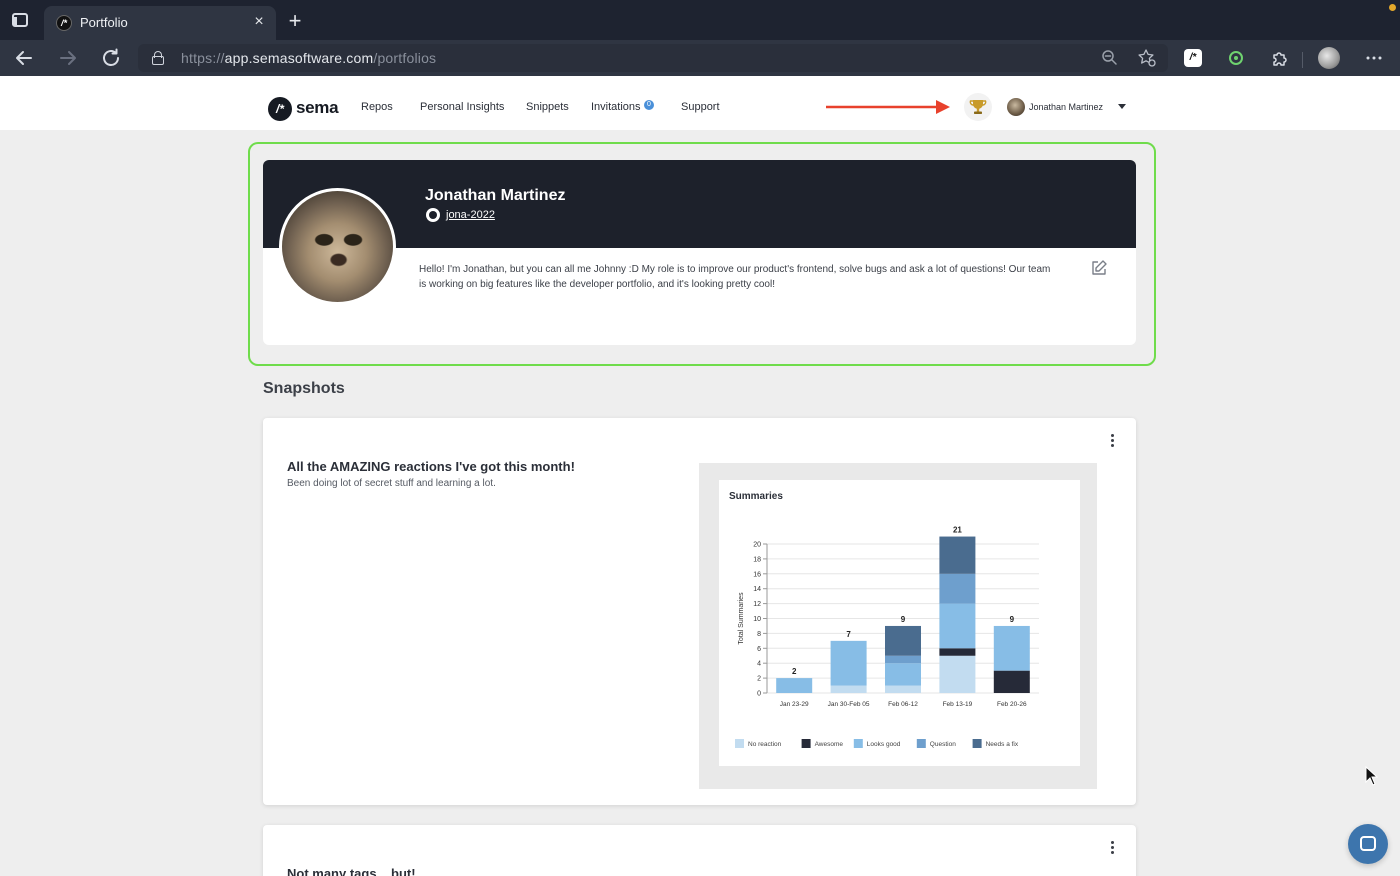  Describe the element at coordinates (888, 107) in the screenshot. I see `red-arrow-annotation` at that location.